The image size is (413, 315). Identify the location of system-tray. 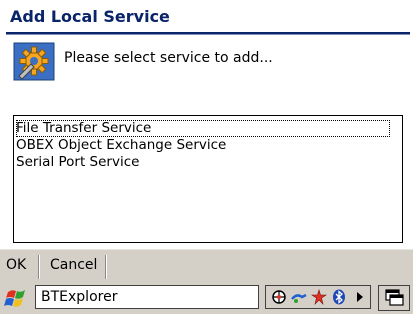
(318, 297).